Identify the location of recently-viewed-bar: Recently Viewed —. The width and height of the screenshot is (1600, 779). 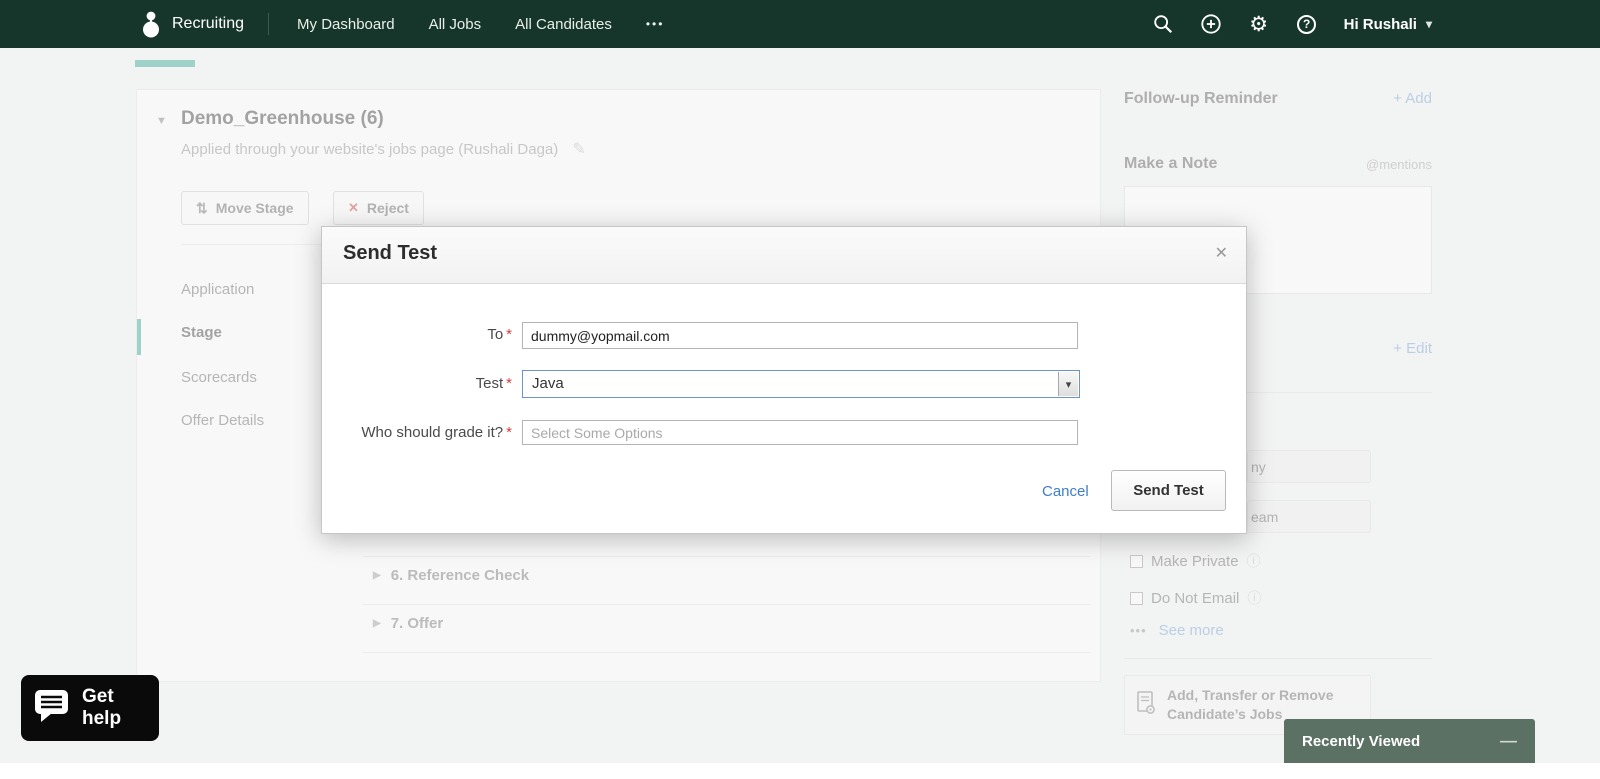
(1409, 741).